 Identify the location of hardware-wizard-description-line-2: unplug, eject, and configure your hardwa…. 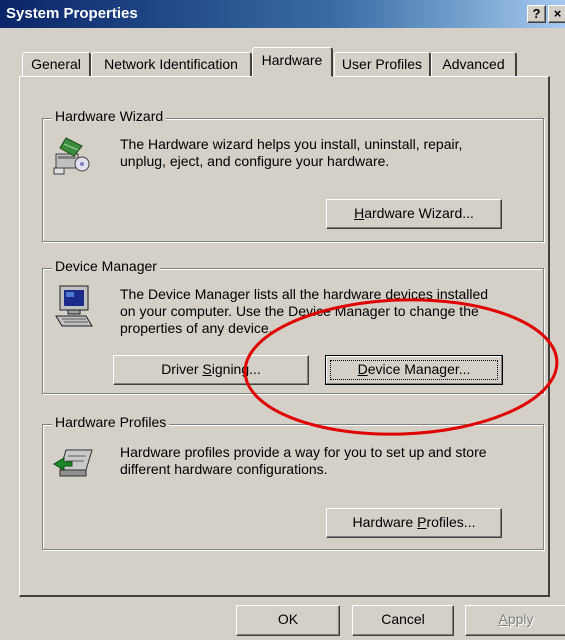
(255, 161).